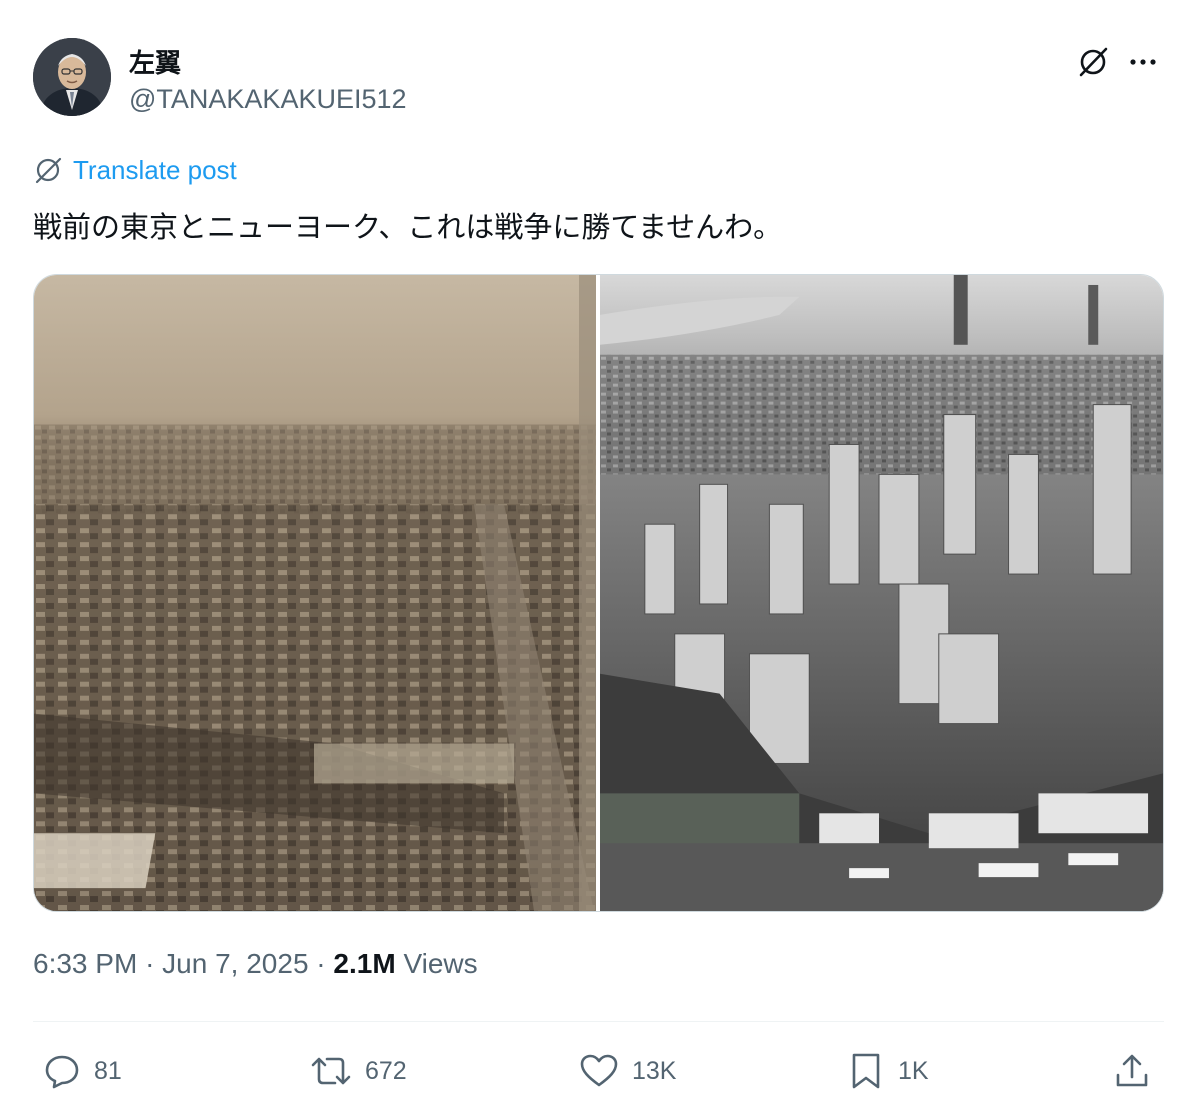 This screenshot has width=1186, height=1108. I want to click on display-name: 左翼, so click(155, 61).